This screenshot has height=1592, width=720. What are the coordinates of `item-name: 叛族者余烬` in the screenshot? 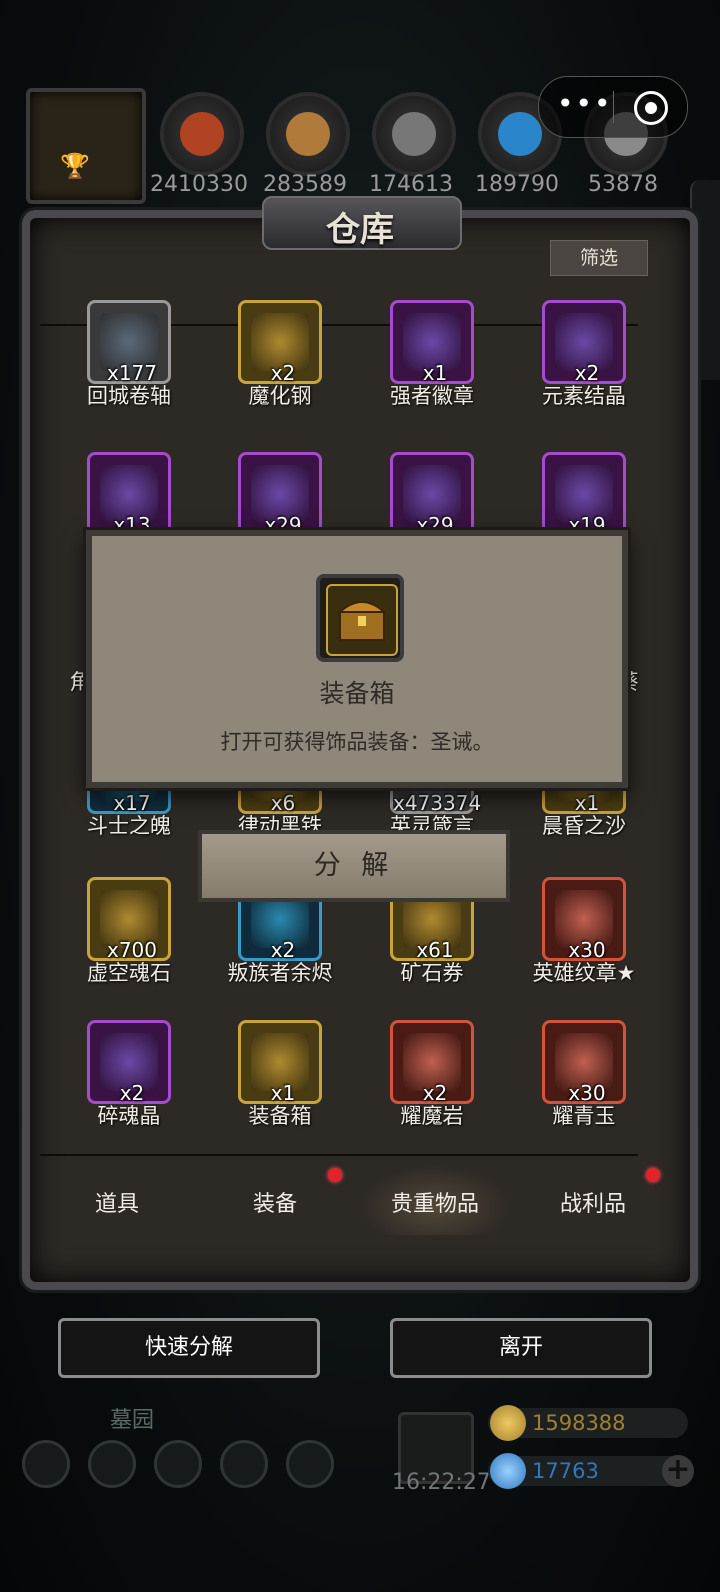 It's located at (280, 973).